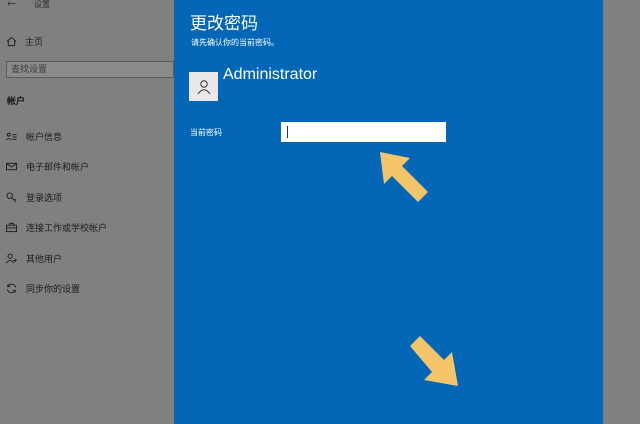  I want to click on current-password-label: 当前密码, so click(206, 132).